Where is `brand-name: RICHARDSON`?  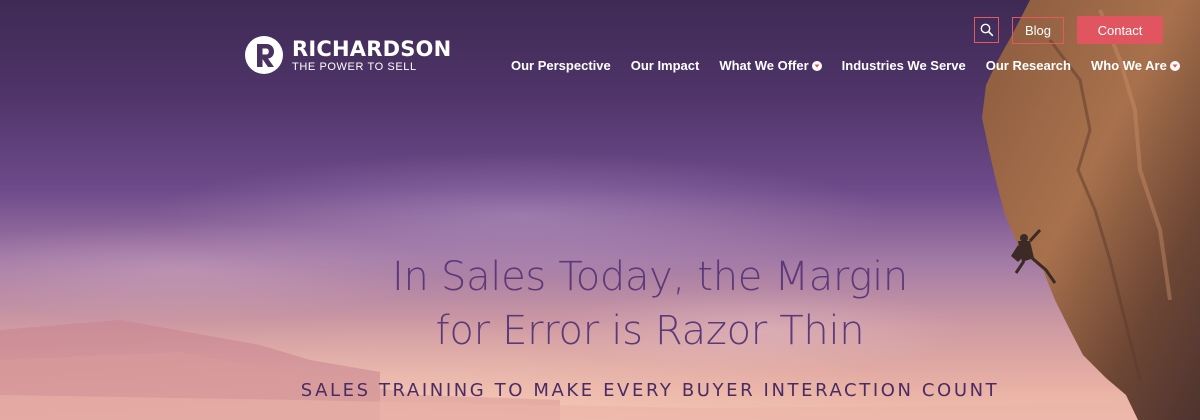 brand-name: RICHARDSON is located at coordinates (372, 48).